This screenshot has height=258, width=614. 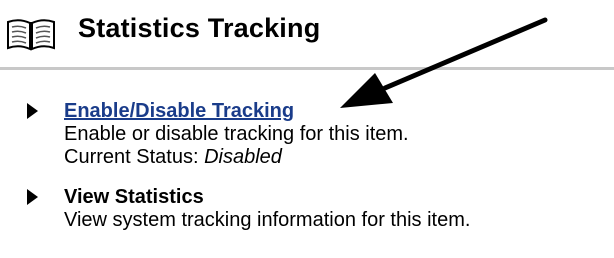 What do you see at coordinates (243, 157) in the screenshot?
I see `status-value: Disabled` at bounding box center [243, 157].